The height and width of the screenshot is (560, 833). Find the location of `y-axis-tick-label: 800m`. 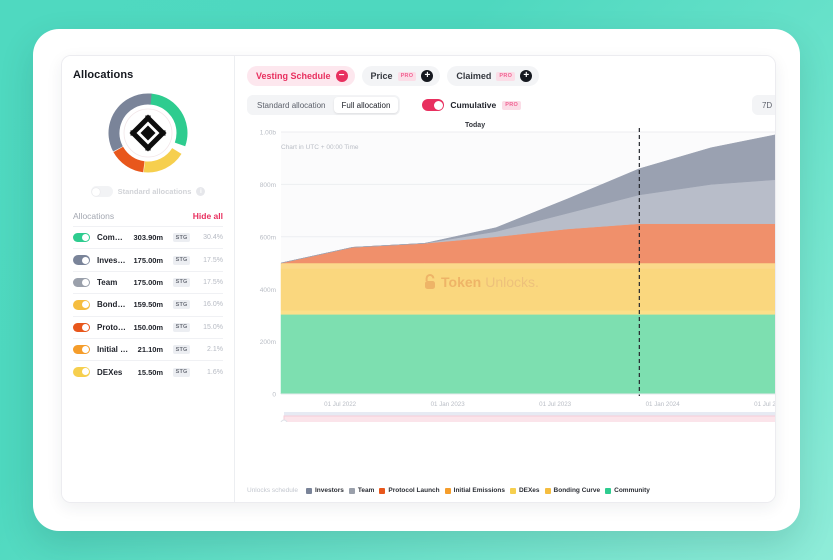

y-axis-tick-label: 800m is located at coordinates (268, 185).